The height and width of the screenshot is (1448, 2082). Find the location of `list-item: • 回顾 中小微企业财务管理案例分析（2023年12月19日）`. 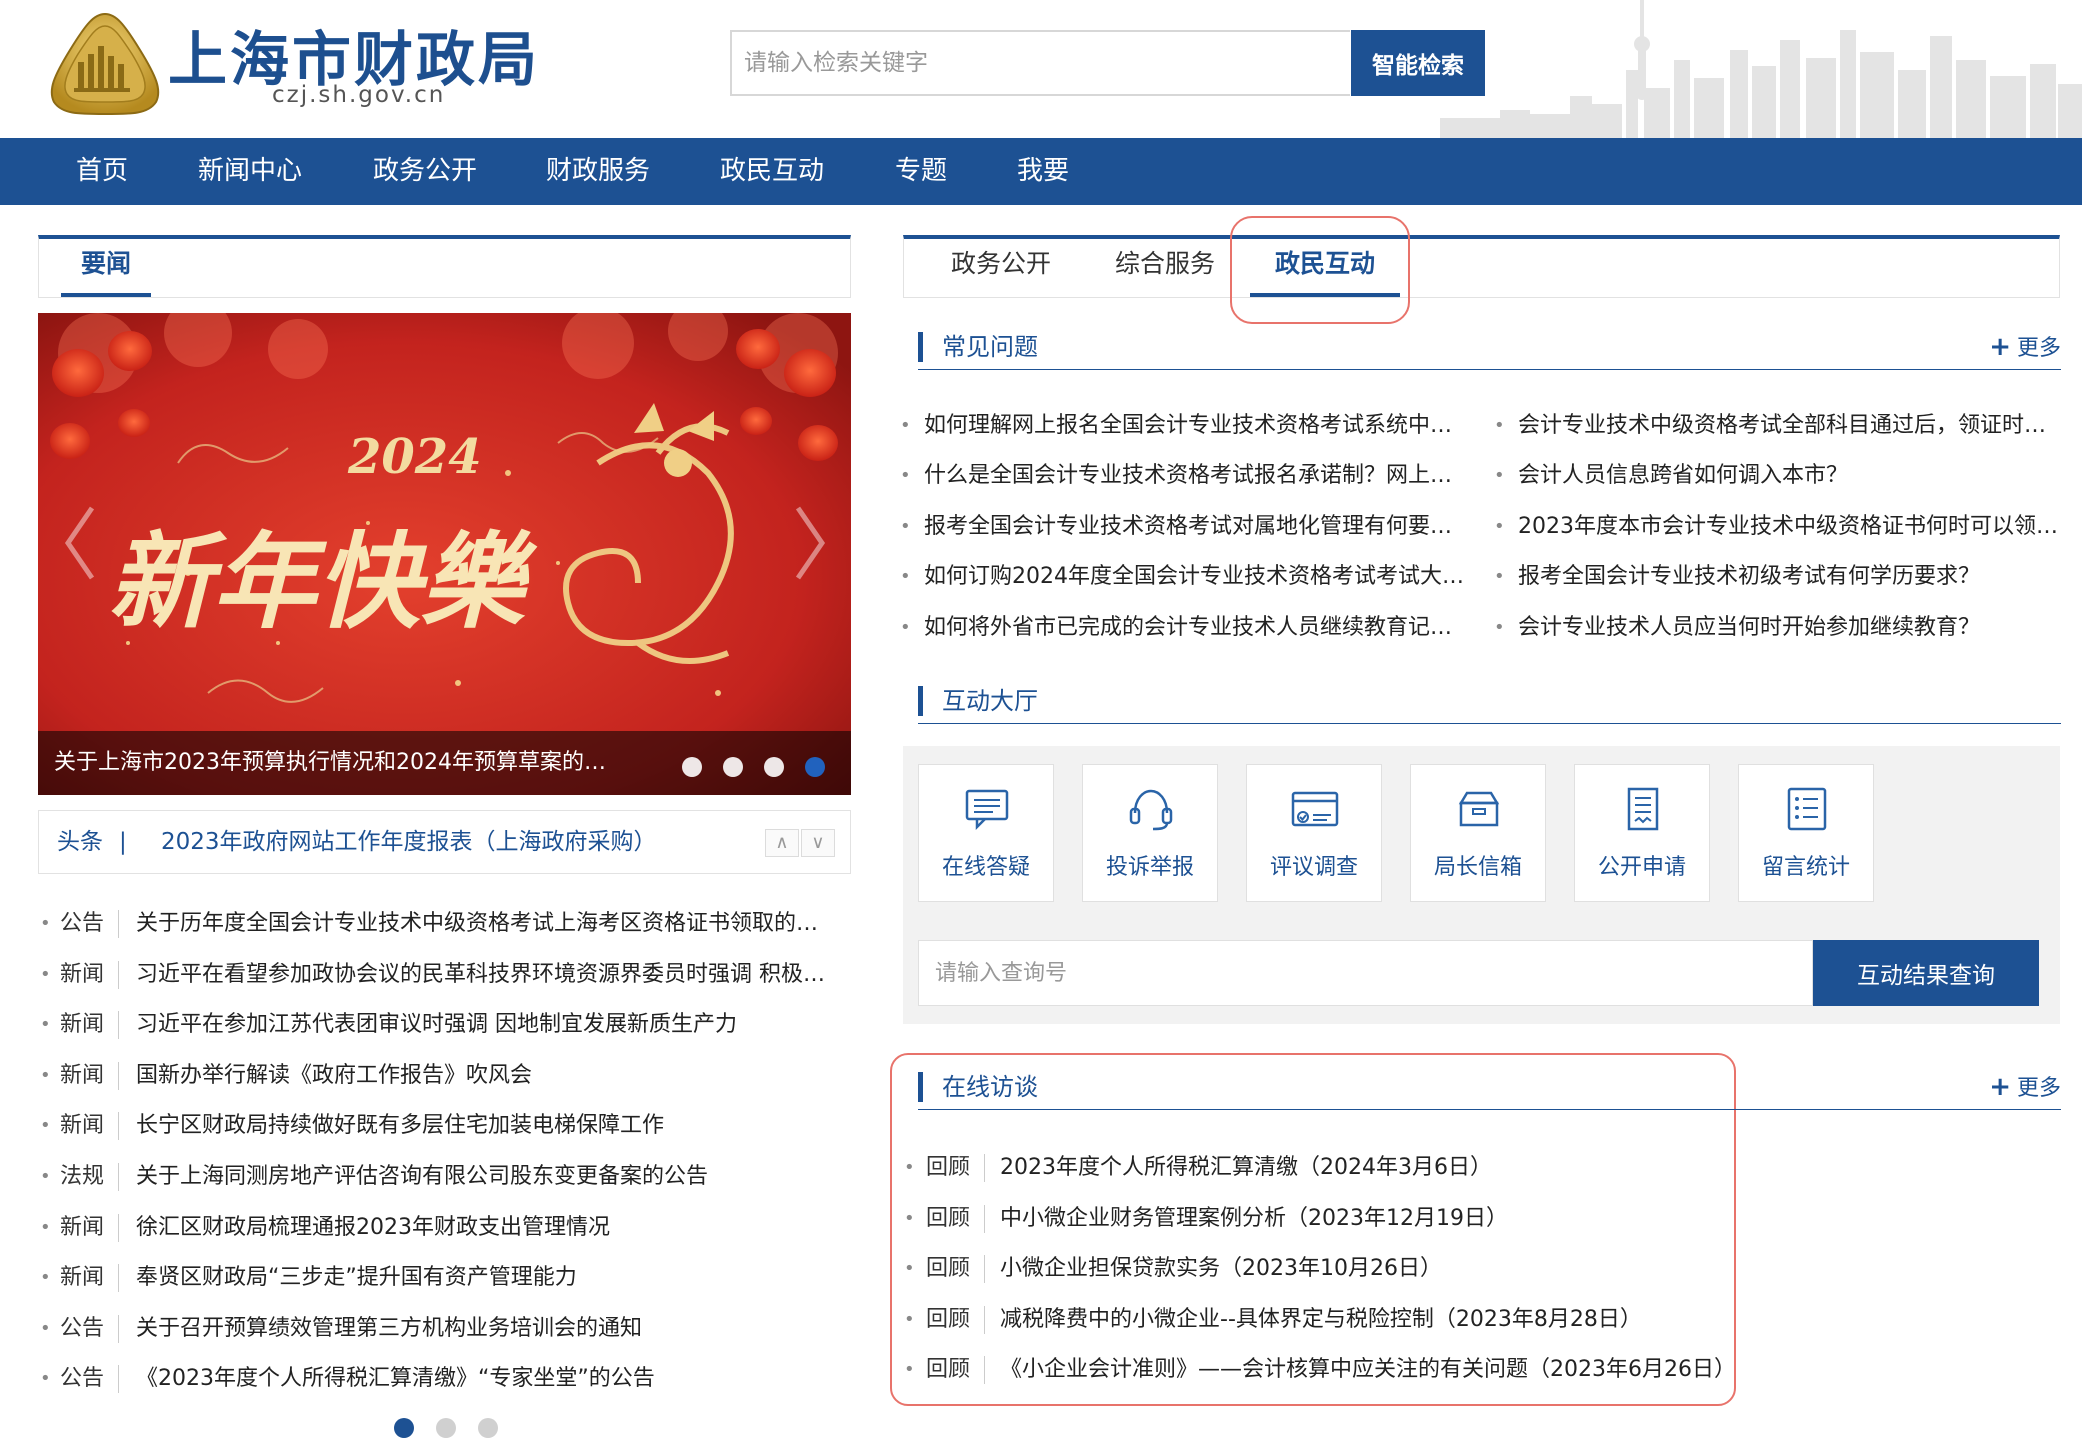

list-item: • 回顾 中小微企业财务管理案例分析（2023年12月19日） is located at coordinates (1350, 1224).